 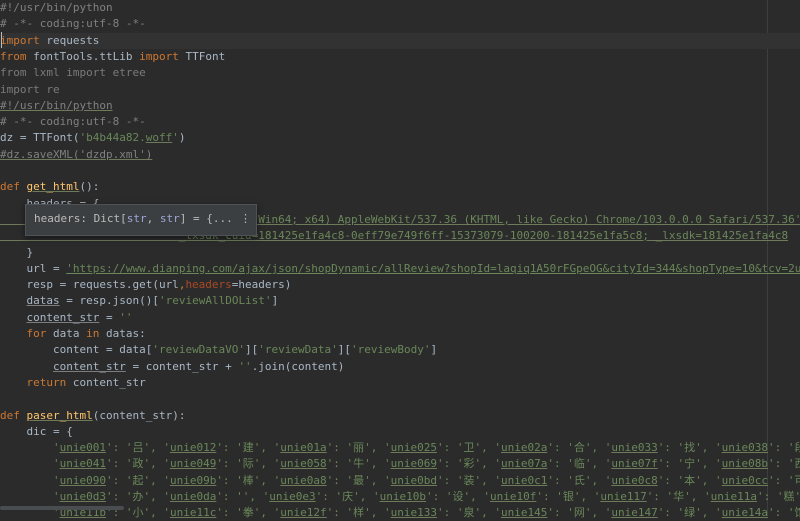 What do you see at coordinates (400, 73) in the screenshot?
I see `code-line: from lxml import etree` at bounding box center [400, 73].